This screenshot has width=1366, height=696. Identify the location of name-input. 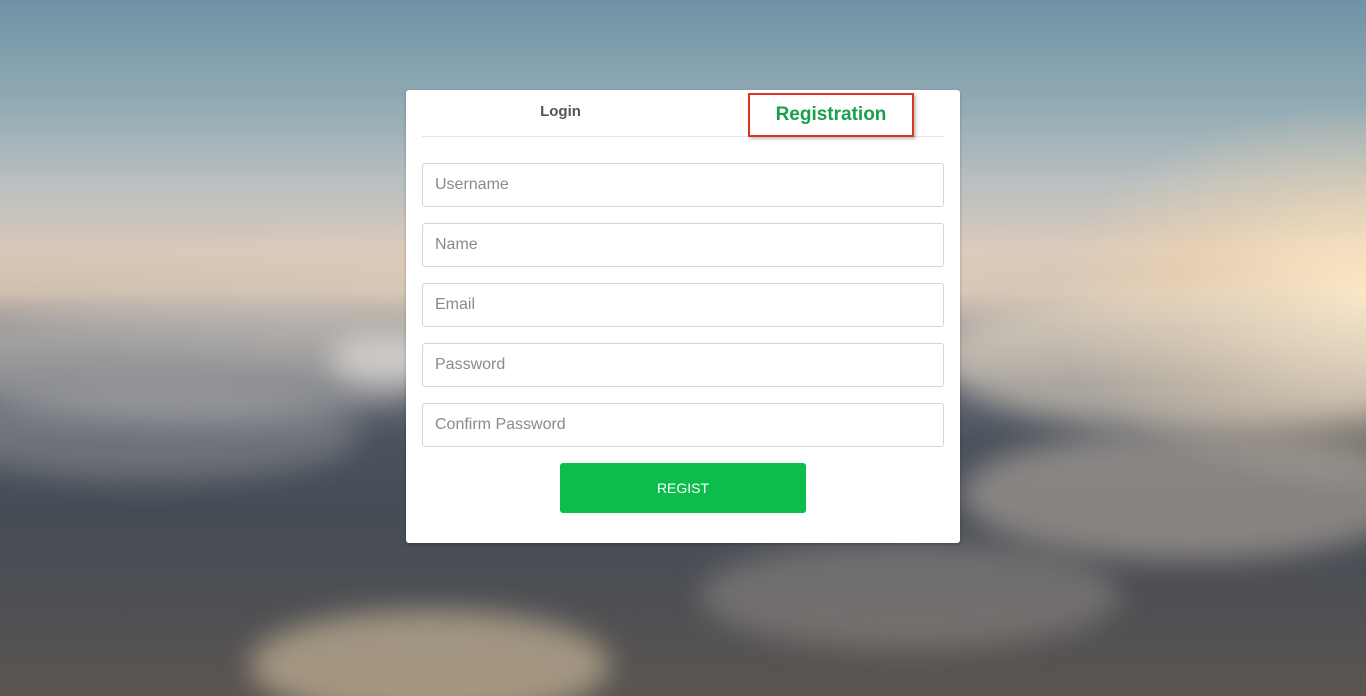
(683, 245).